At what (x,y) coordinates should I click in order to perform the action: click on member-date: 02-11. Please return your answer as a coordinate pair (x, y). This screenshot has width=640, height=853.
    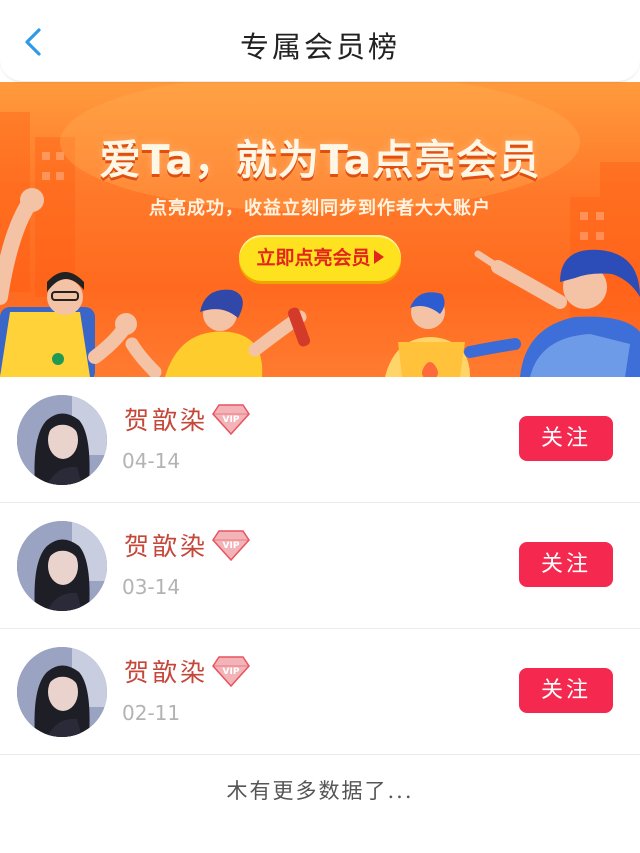
    Looking at the image, I should click on (151, 713).